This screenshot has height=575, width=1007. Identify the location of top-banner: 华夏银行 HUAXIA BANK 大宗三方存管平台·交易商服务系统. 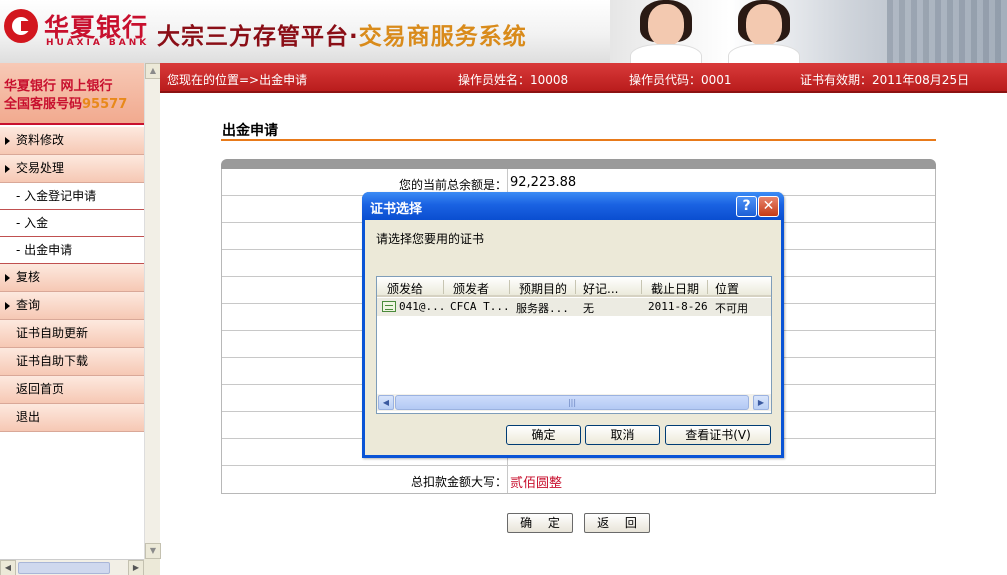
(503, 31).